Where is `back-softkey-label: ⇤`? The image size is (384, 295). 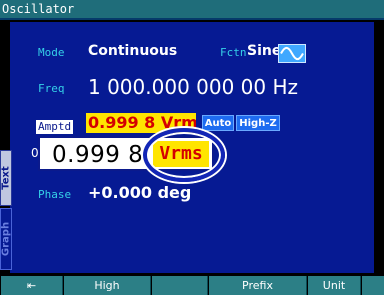 back-softkey-label: ⇤ is located at coordinates (31, 285).